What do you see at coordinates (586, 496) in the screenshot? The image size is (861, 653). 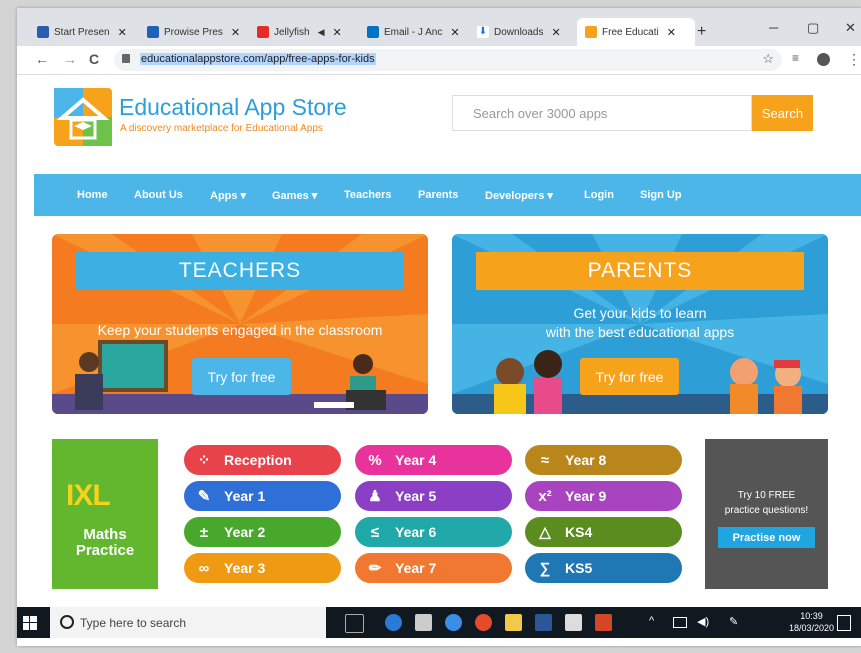 I see `year-label: Year 9` at bounding box center [586, 496].